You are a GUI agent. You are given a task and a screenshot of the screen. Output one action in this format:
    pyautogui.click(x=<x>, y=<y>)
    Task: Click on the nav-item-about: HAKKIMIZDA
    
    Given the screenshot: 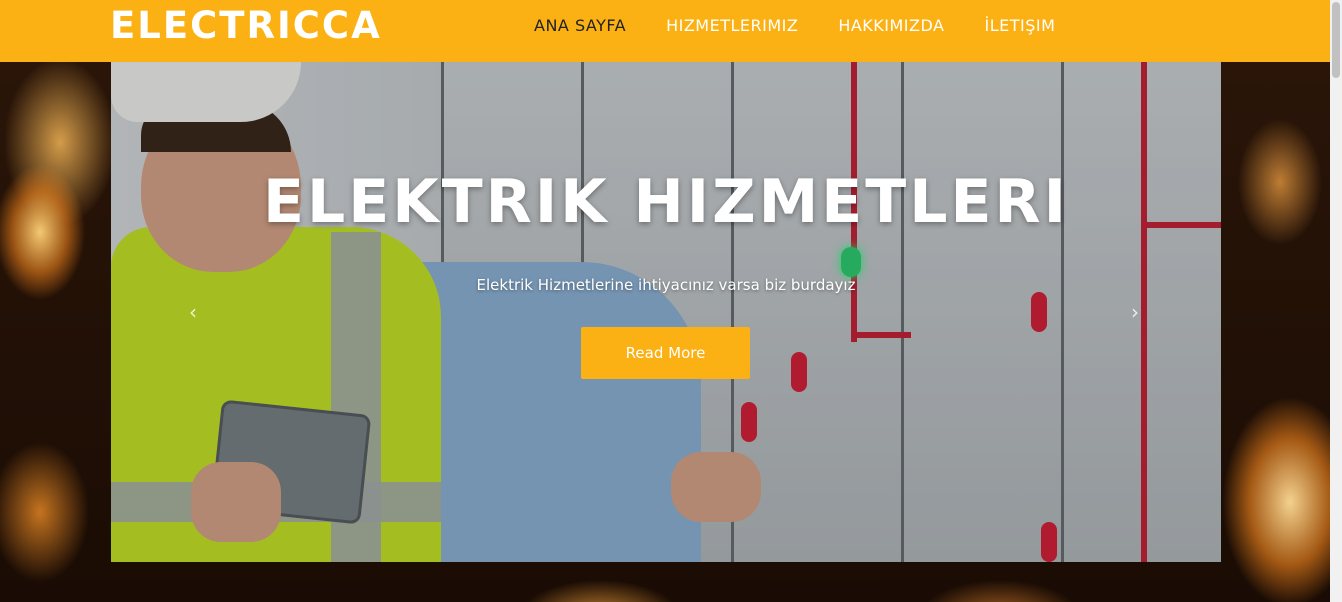 What is the action you would take?
    pyautogui.click(x=891, y=25)
    